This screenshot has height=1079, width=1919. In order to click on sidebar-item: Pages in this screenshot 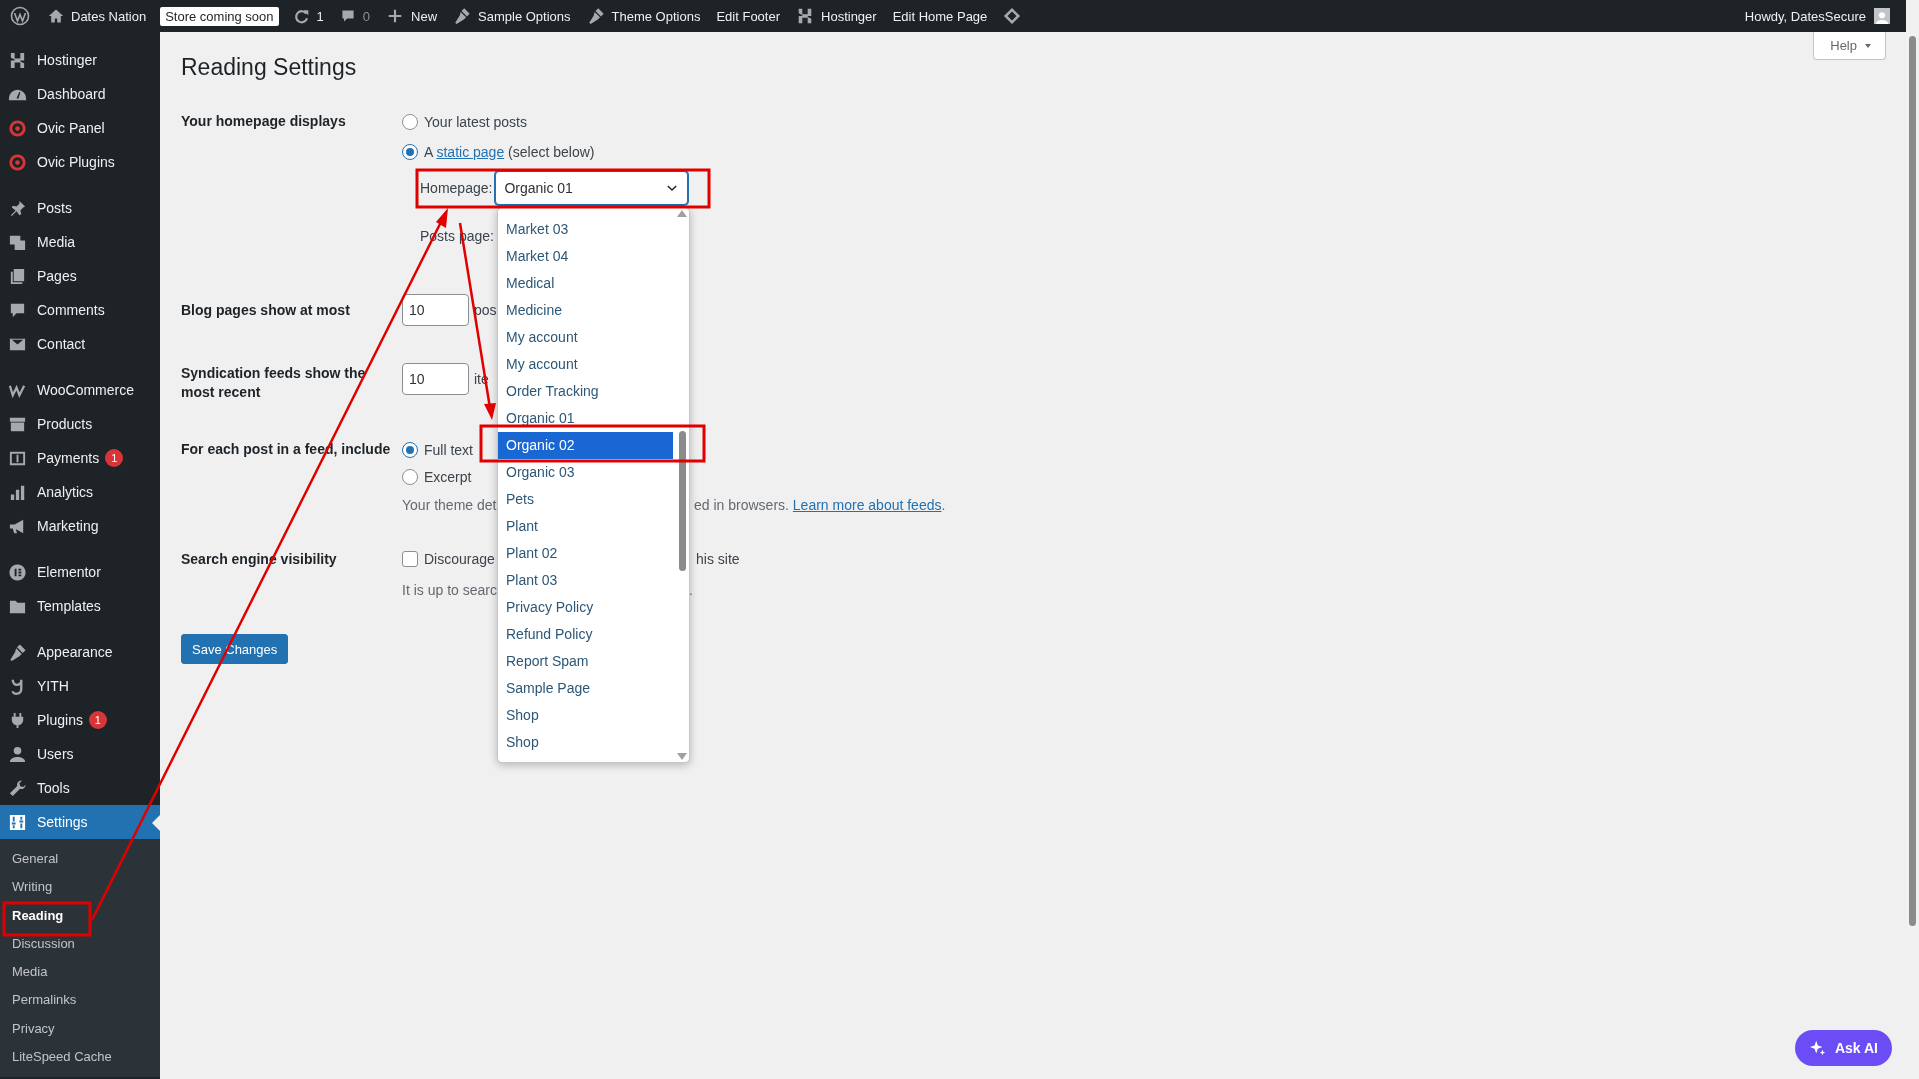, I will do `click(80, 276)`.